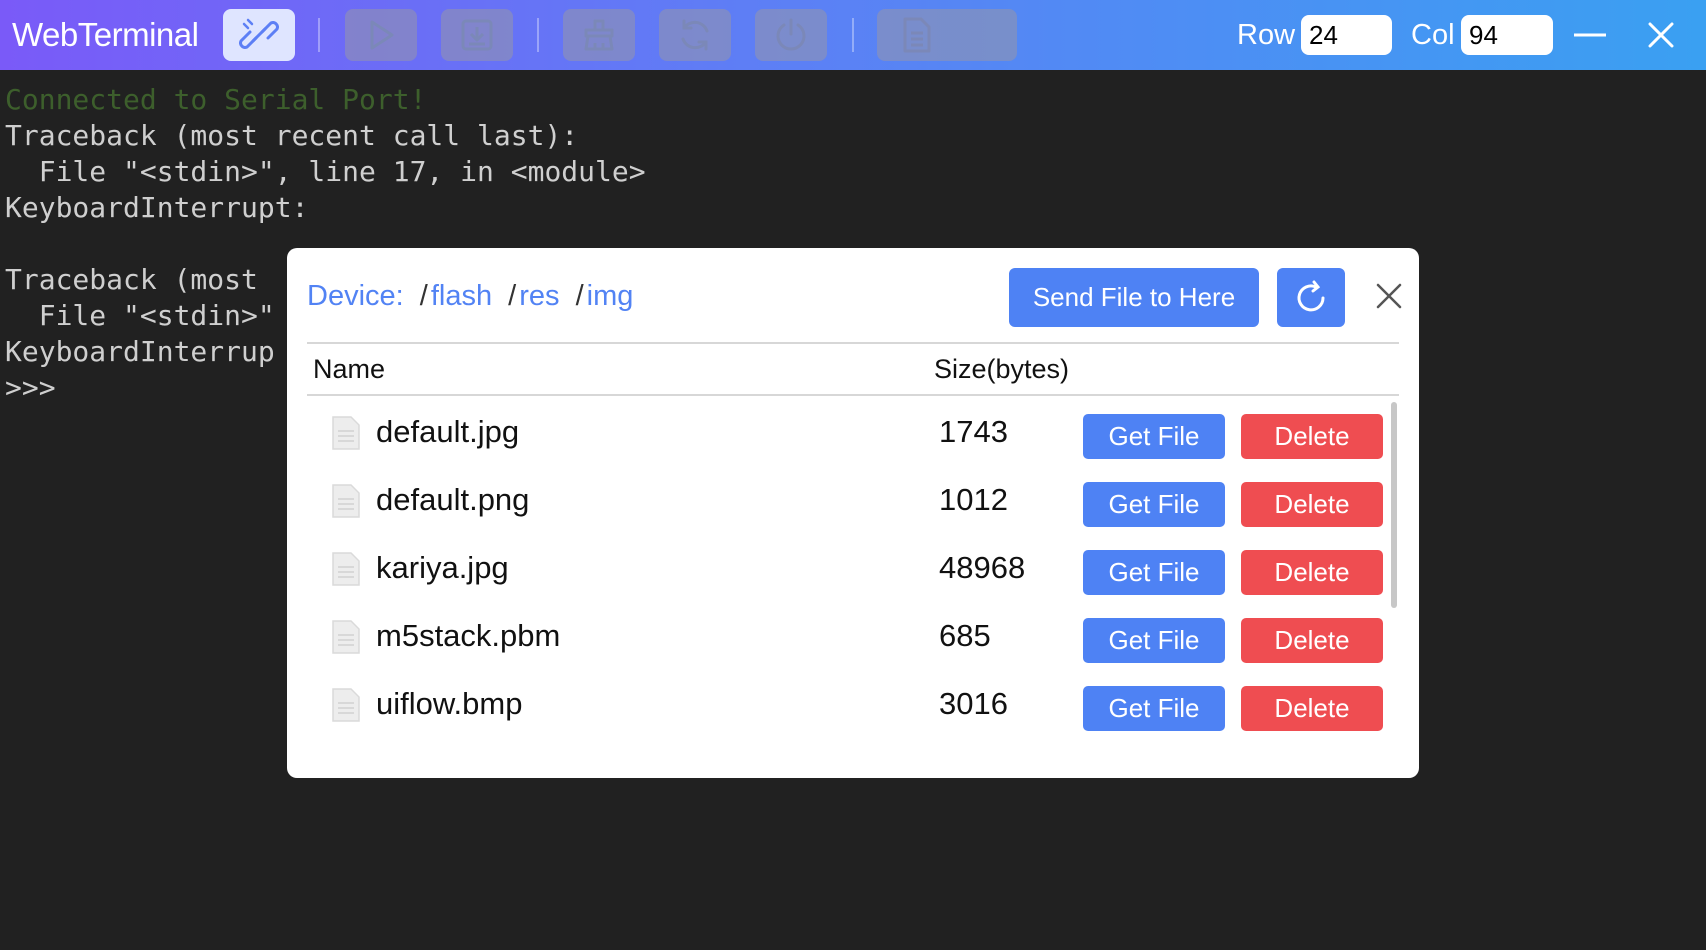 The width and height of the screenshot is (1706, 950). What do you see at coordinates (539, 296) in the screenshot?
I see `breadcrumb-item-res: res` at bounding box center [539, 296].